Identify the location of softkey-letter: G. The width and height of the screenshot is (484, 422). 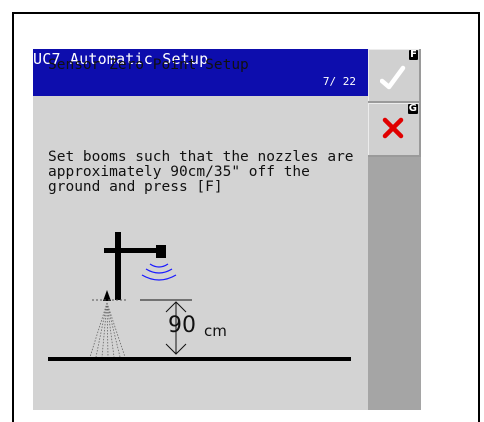
(412, 108).